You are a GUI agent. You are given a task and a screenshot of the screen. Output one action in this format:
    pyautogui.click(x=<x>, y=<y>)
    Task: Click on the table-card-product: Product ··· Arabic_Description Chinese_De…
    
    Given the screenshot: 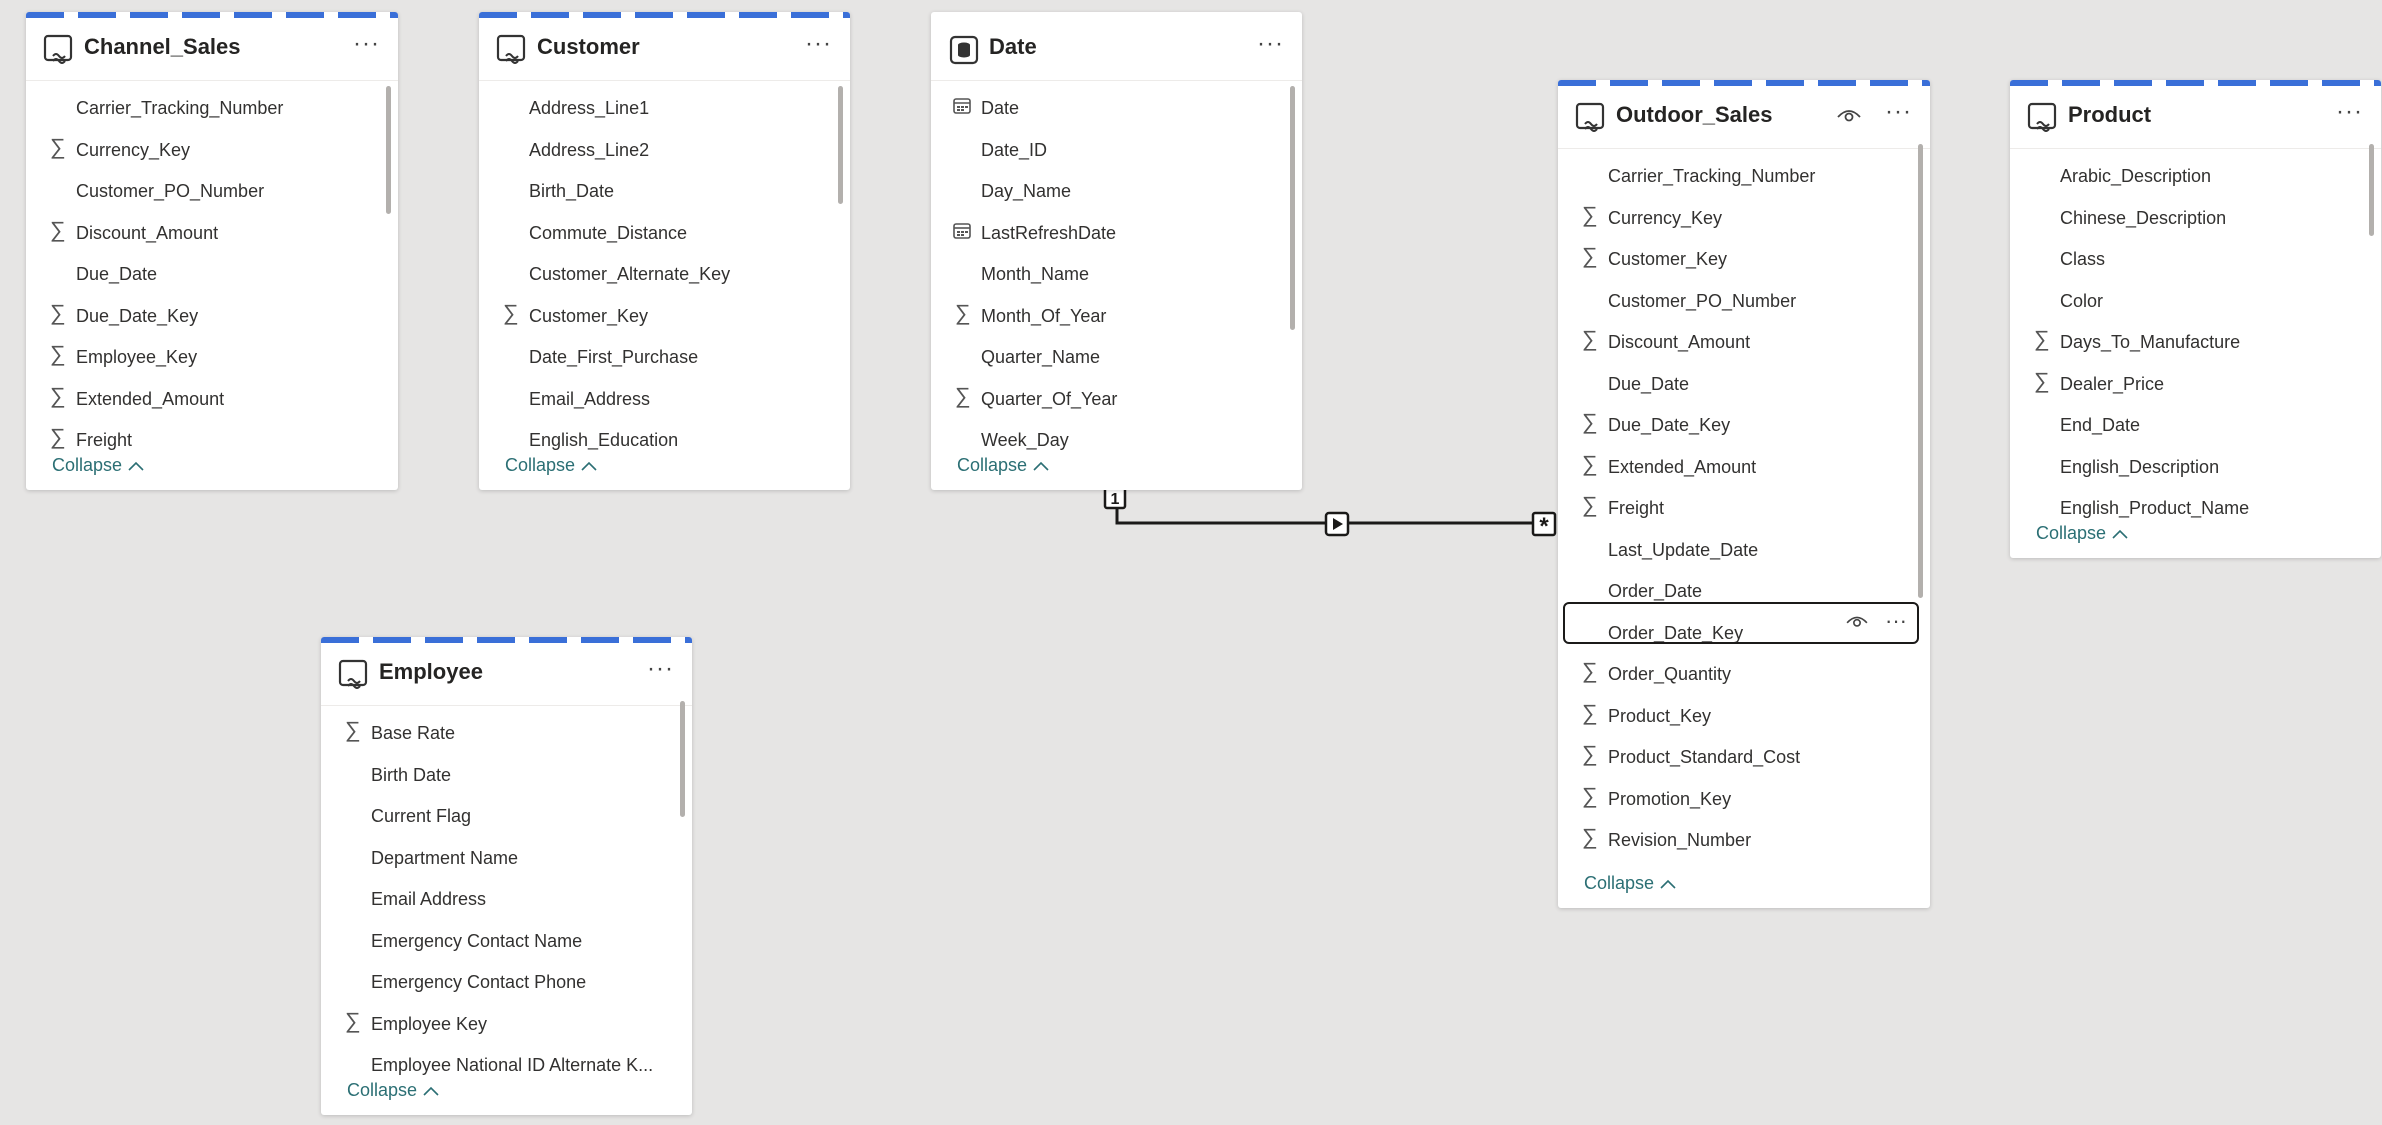 What is the action you would take?
    pyautogui.click(x=2195, y=319)
    